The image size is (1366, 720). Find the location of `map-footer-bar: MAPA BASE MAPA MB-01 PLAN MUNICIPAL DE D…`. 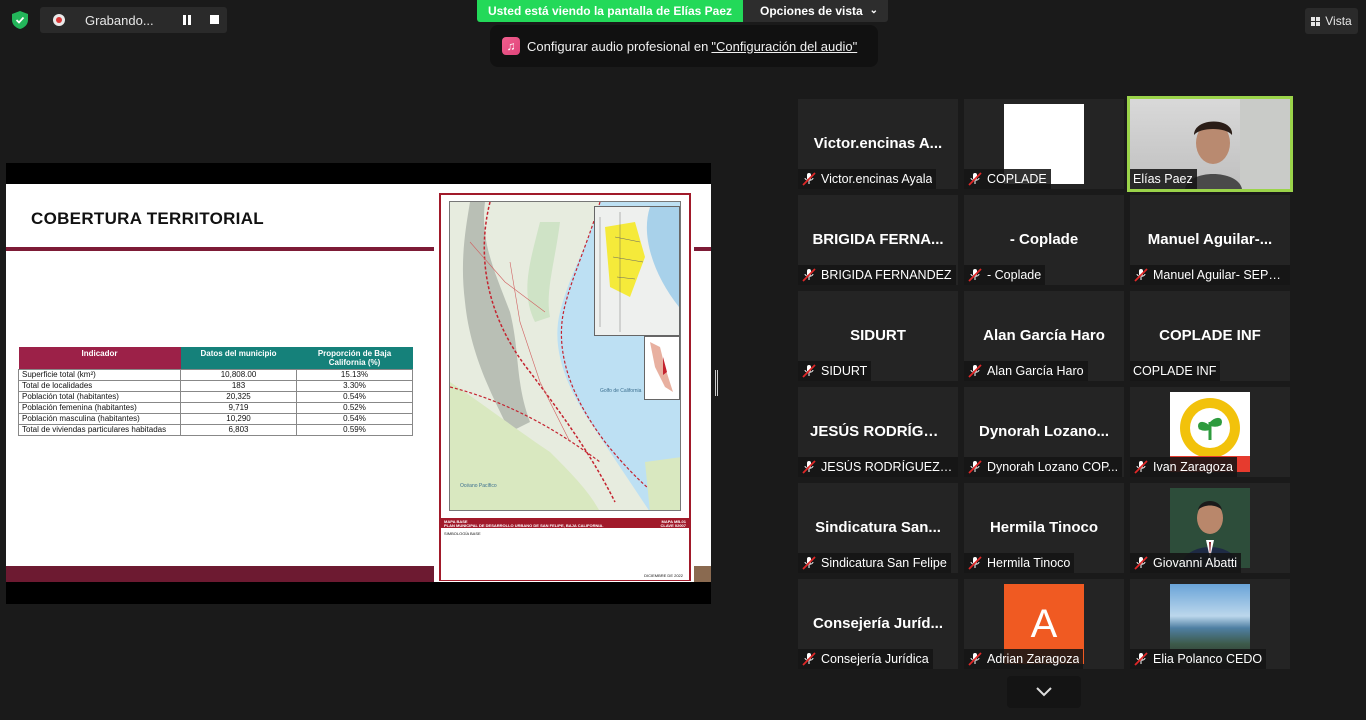

map-footer-bar: MAPA BASE MAPA MB-01 PLAN MUNICIPAL DE D… is located at coordinates (565, 523).